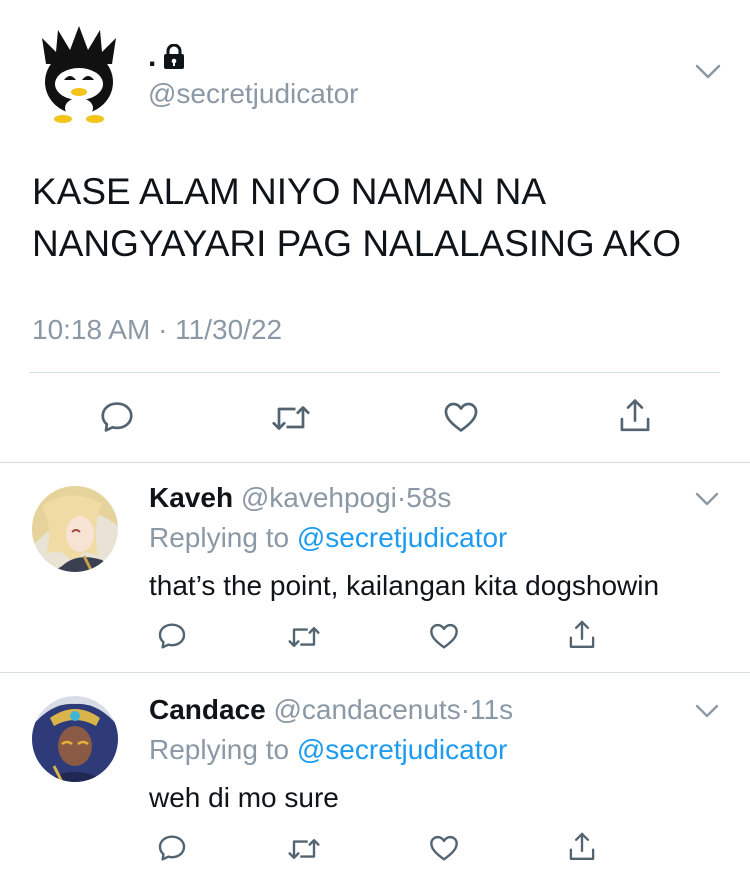 Image resolution: width=750 pixels, height=882 pixels. What do you see at coordinates (244, 797) in the screenshot?
I see `reply-text: weh di mo sure` at bounding box center [244, 797].